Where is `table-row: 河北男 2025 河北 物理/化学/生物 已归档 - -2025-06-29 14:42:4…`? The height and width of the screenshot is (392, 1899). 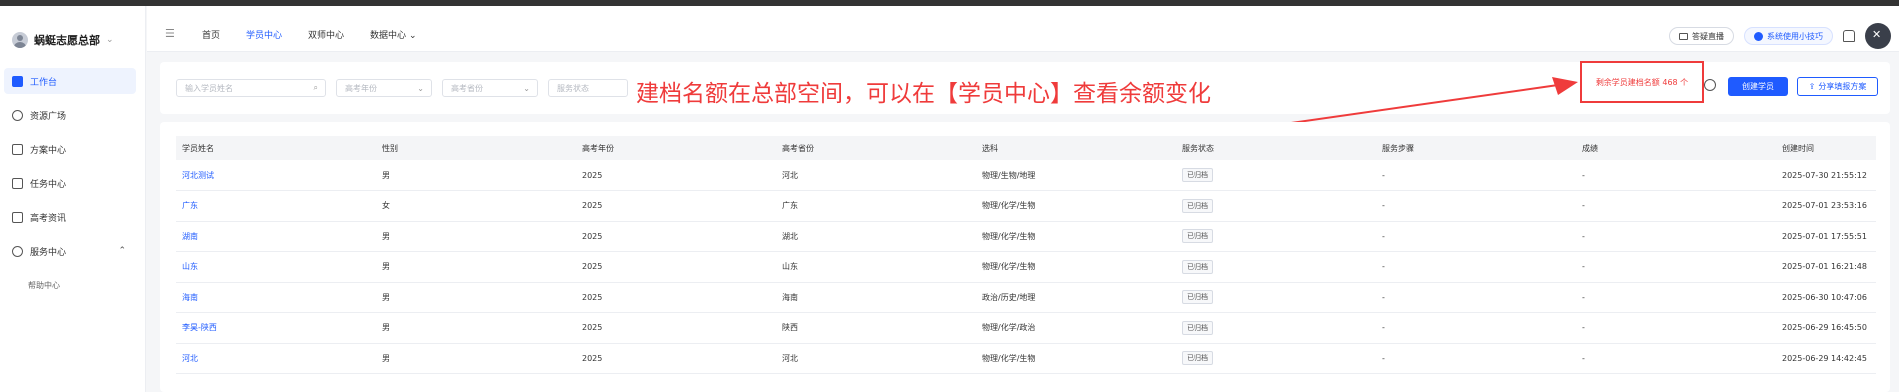 table-row: 河北男 2025 河北 物理/化学/生物 已归档 - -2025-06-29 14:42:4… is located at coordinates (1026, 358).